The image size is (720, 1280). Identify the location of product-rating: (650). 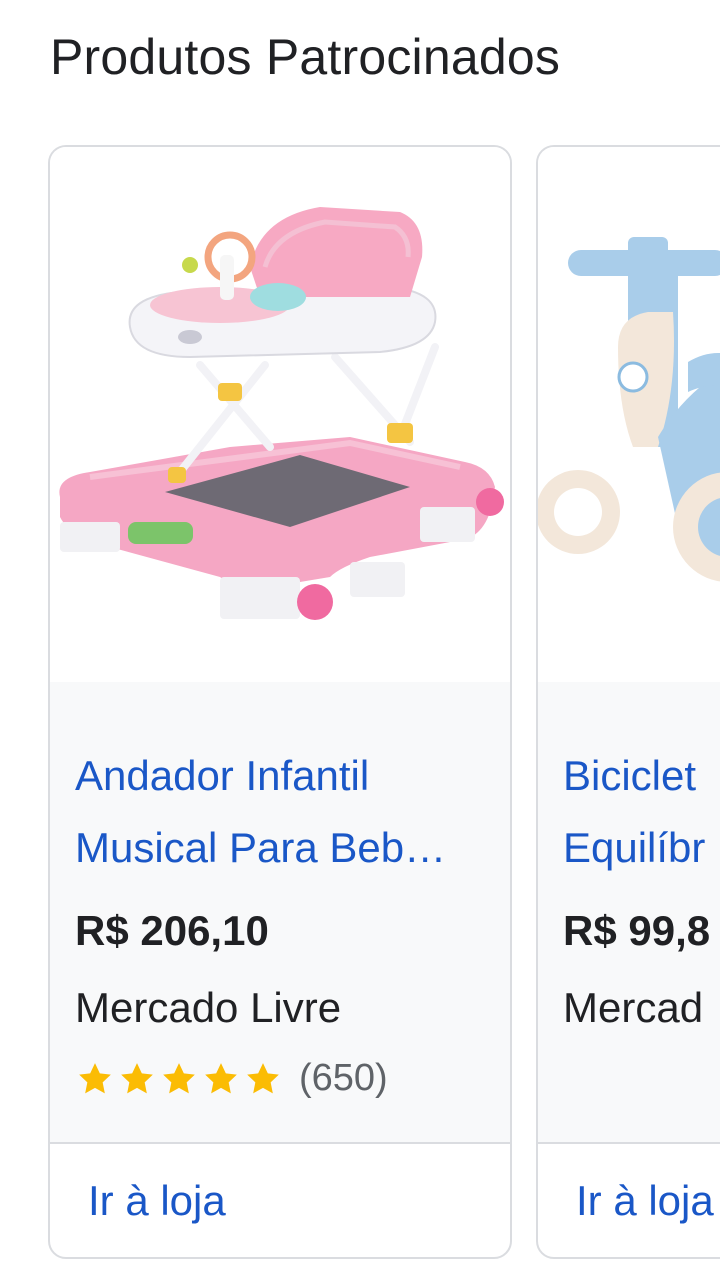
(231, 1078).